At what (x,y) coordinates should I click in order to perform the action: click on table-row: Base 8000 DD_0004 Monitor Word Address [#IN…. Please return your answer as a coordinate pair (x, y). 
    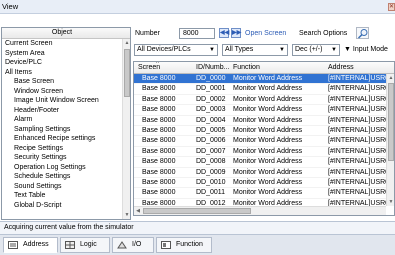
    Looking at the image, I should click on (262, 121).